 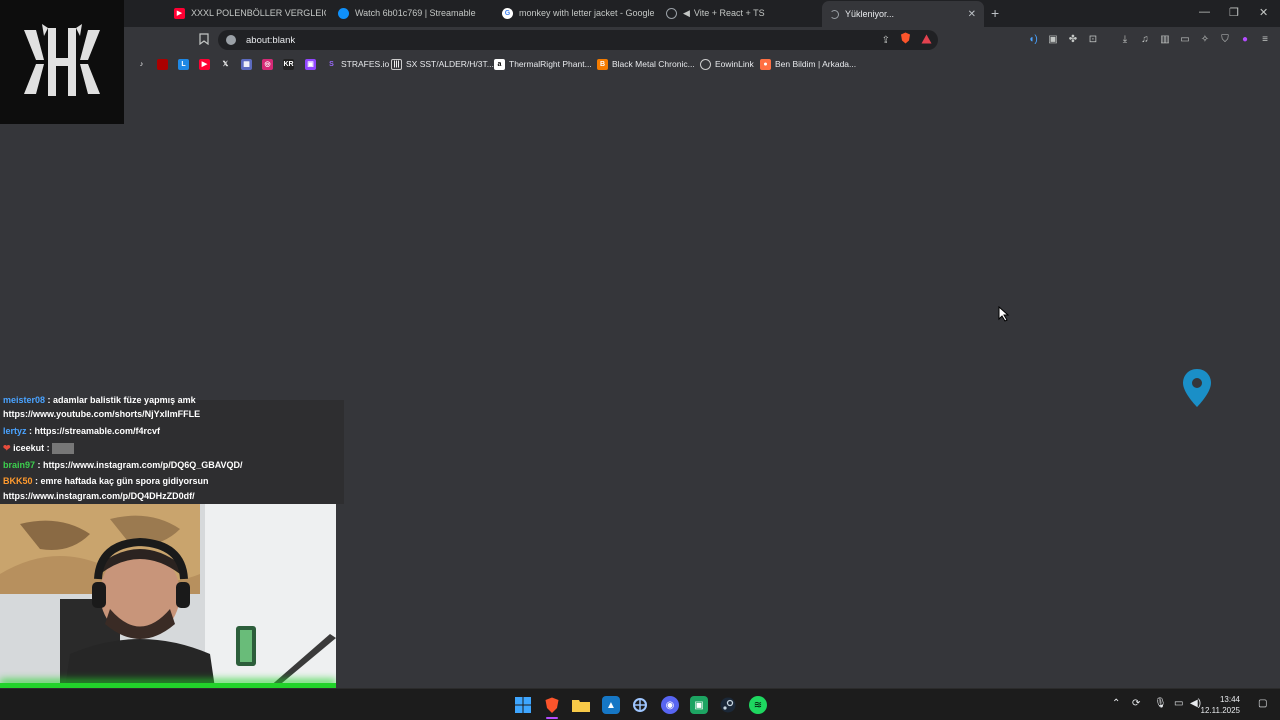 What do you see at coordinates (164, 64) in the screenshot?
I see `red-bookmark-icon` at bounding box center [164, 64].